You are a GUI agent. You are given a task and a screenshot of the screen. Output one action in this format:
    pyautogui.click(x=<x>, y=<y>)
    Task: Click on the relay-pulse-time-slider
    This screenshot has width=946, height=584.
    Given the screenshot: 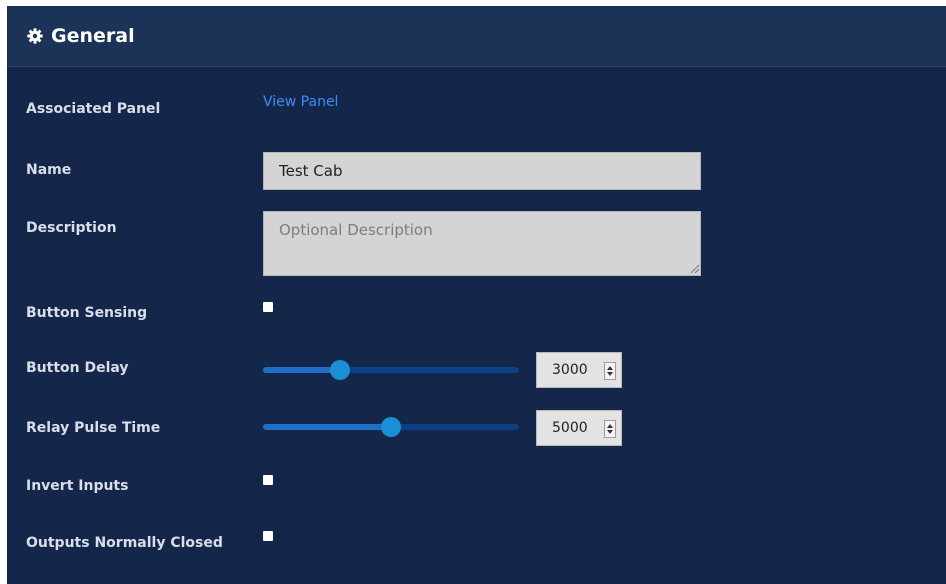 What is the action you would take?
    pyautogui.click(x=391, y=427)
    